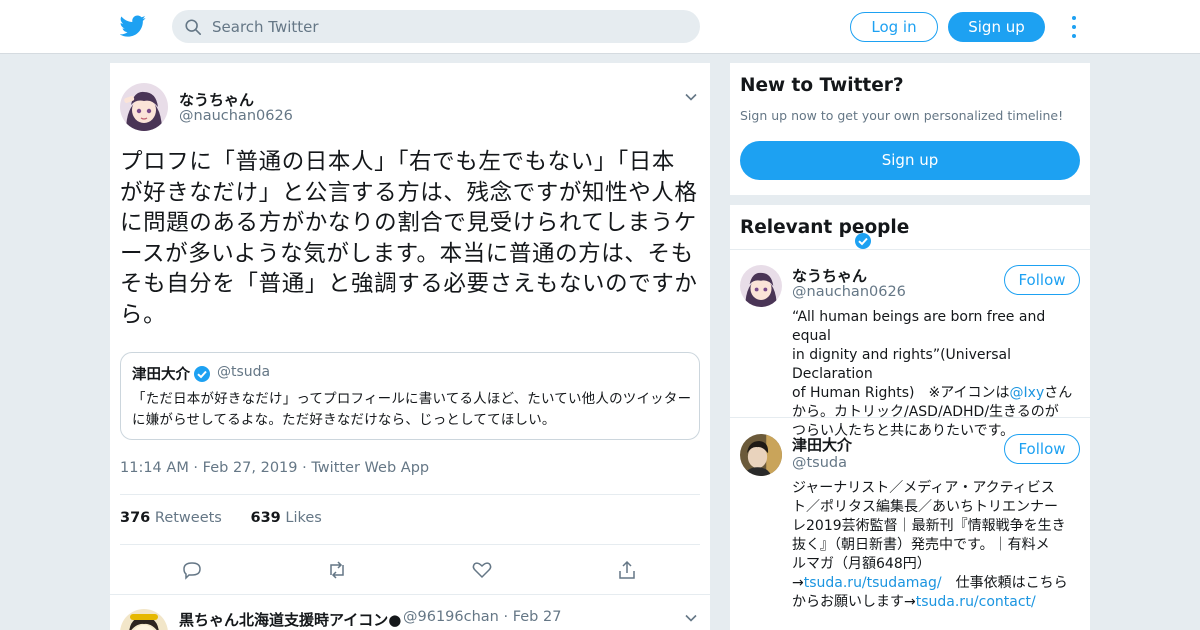  What do you see at coordinates (798, 583) in the screenshot?
I see `bio-text: →` at bounding box center [798, 583].